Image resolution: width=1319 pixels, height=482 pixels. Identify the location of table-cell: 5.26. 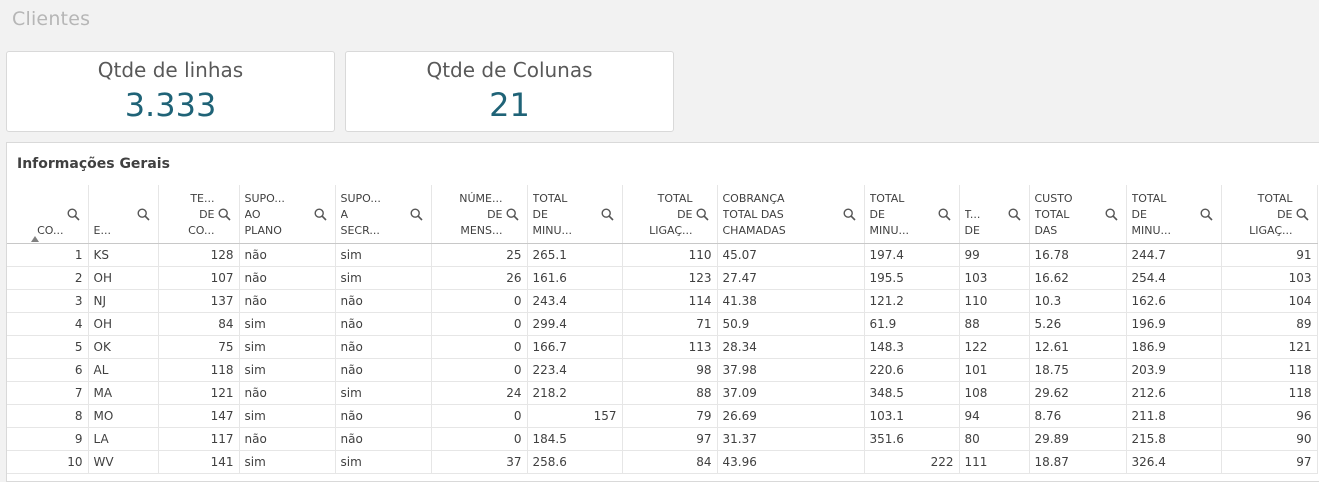
(1078, 324).